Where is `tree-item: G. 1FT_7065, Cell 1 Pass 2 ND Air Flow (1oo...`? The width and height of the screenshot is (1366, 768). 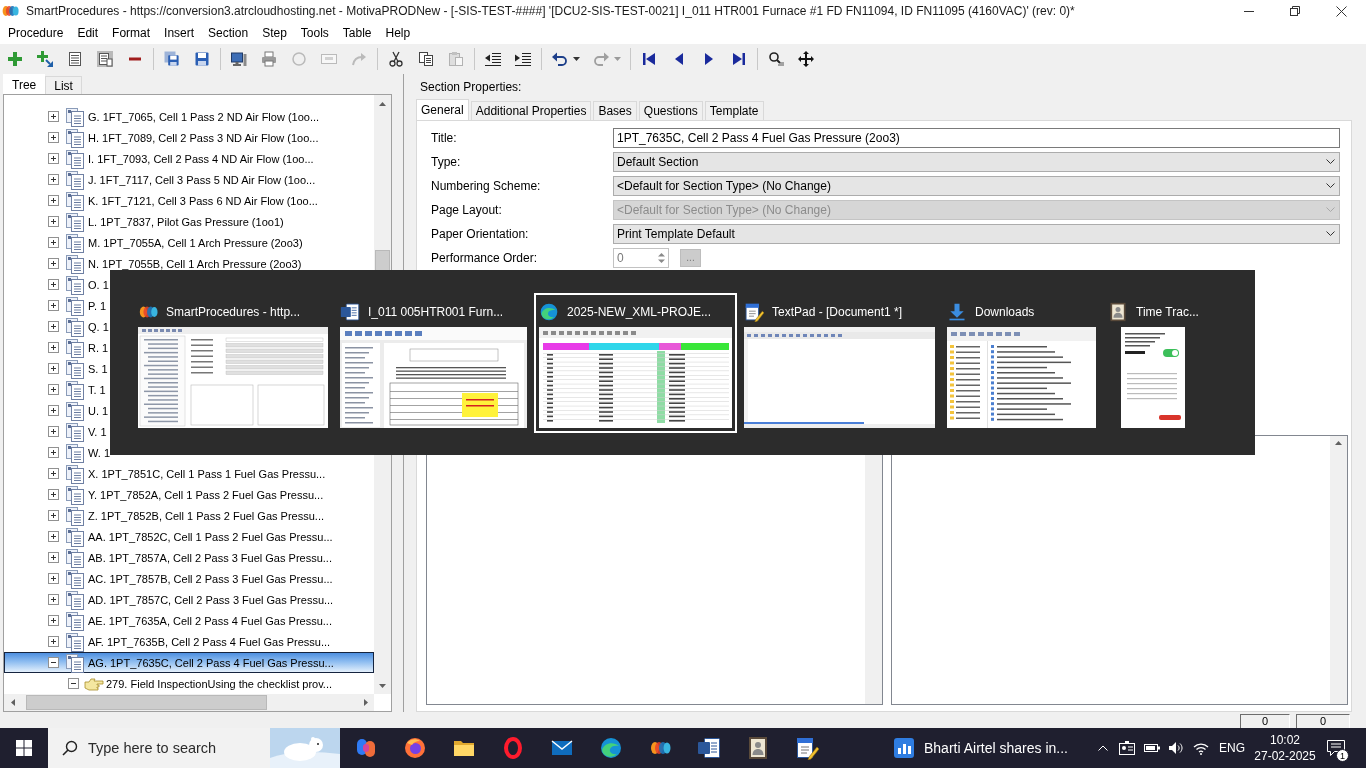 tree-item: G. 1FT_7065, Cell 1 Pass 2 ND Air Flow (1oo... is located at coordinates (162, 116).